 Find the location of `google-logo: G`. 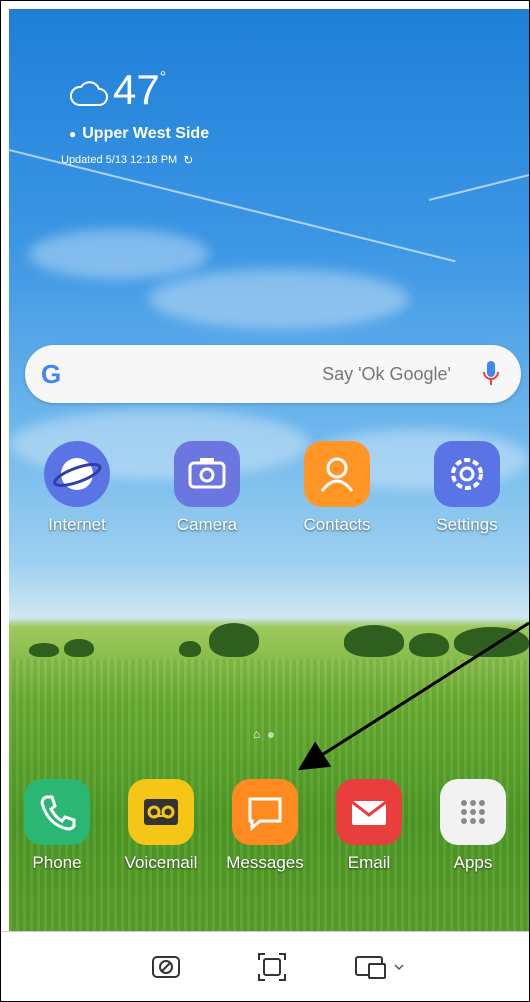

google-logo: G is located at coordinates (51, 374).